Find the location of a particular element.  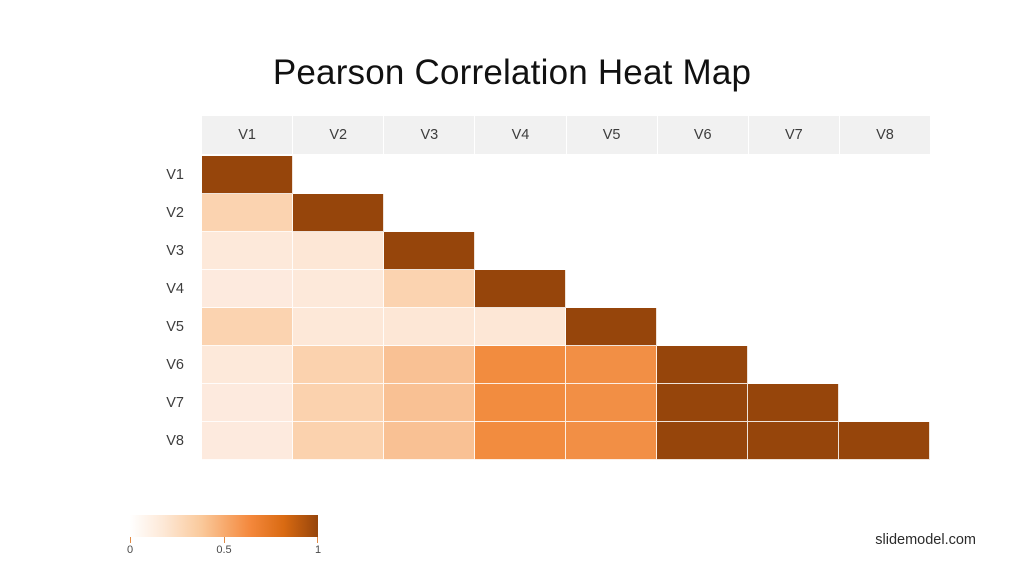

heatmap-cell-v4-v2 is located at coordinates (338, 289).